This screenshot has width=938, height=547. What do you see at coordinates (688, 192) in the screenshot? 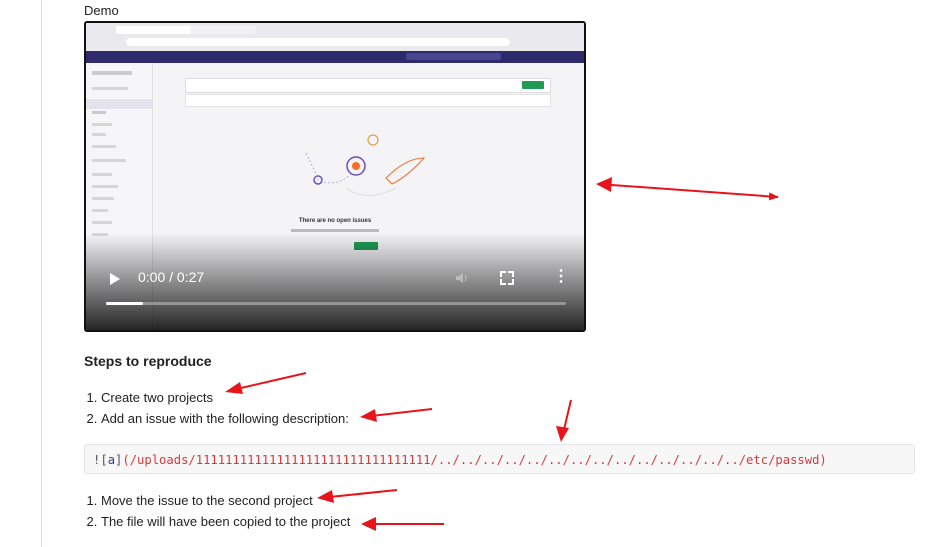
I see `arrow-video` at bounding box center [688, 192].